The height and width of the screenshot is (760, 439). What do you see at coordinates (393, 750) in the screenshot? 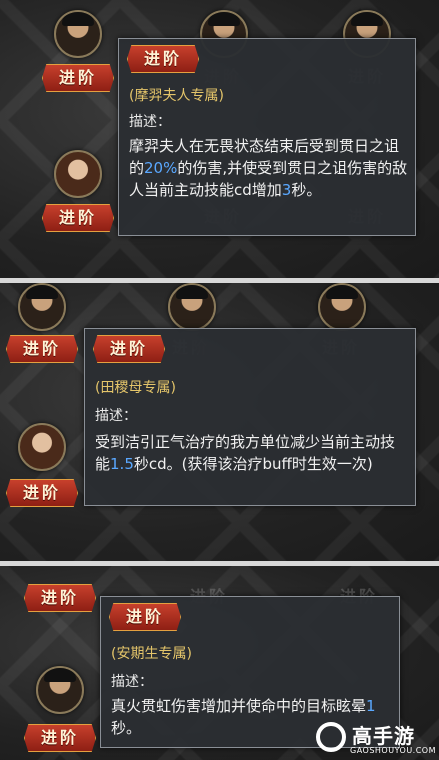
I see `logo-url: GAOSHOUYOU.COM` at bounding box center [393, 750].